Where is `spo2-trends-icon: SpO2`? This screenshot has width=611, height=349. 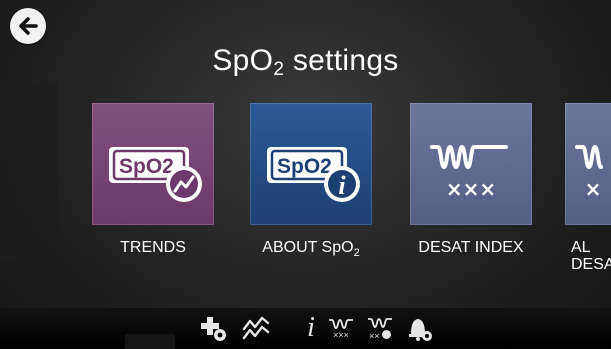
spo2-trends-icon: SpO2 is located at coordinates (153, 164).